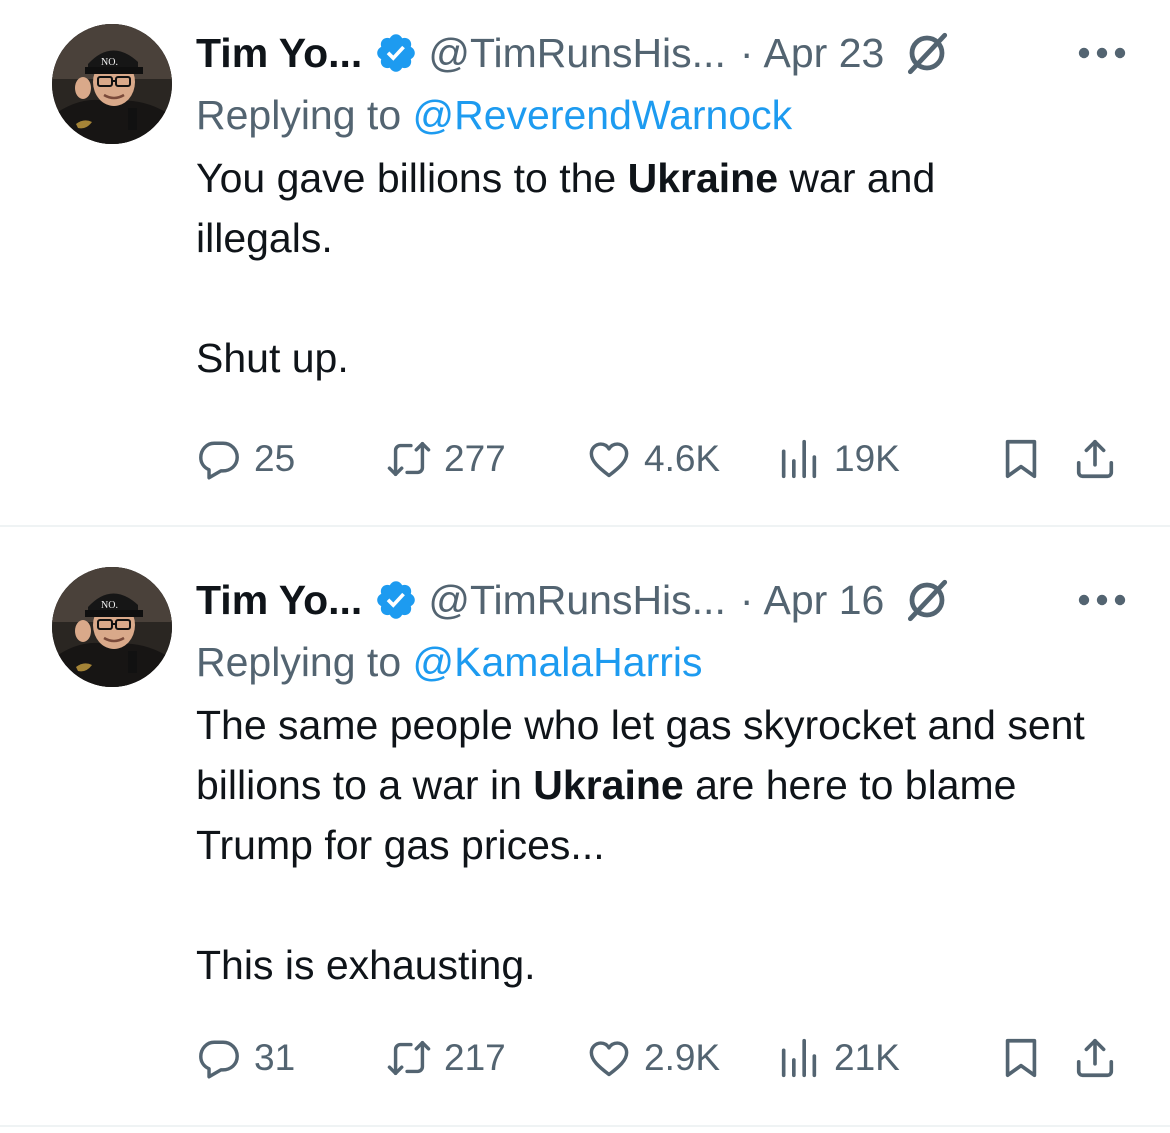  Describe the element at coordinates (585, 1126) in the screenshot. I see `divider` at that location.